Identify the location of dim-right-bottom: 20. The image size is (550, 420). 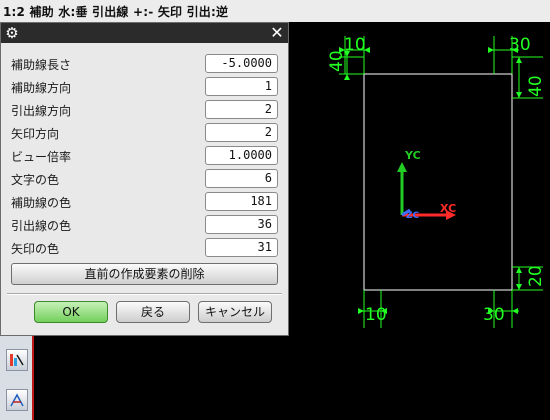
(536, 276).